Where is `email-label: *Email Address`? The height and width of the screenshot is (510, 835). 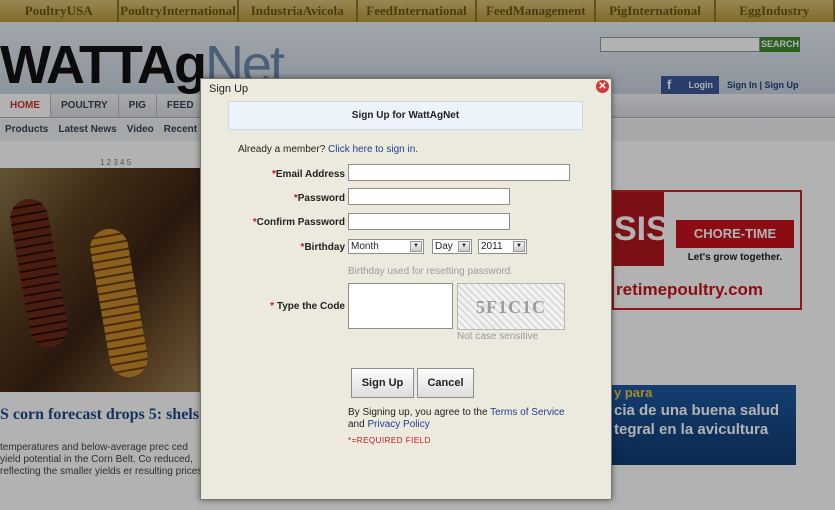
email-label: *Email Address is located at coordinates (308, 174).